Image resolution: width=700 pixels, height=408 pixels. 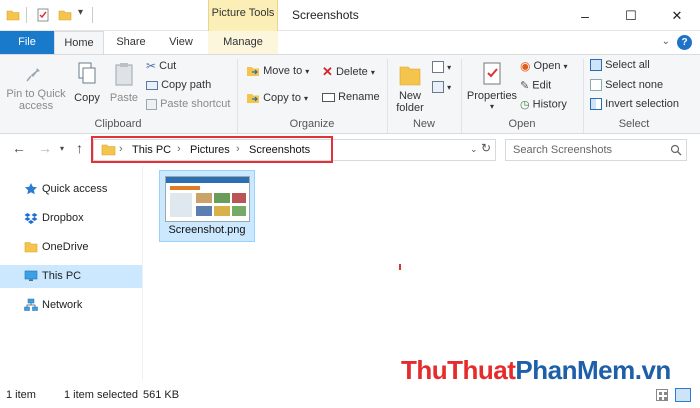 What do you see at coordinates (683, 395) in the screenshot?
I see `large-icons-view-icon` at bounding box center [683, 395].